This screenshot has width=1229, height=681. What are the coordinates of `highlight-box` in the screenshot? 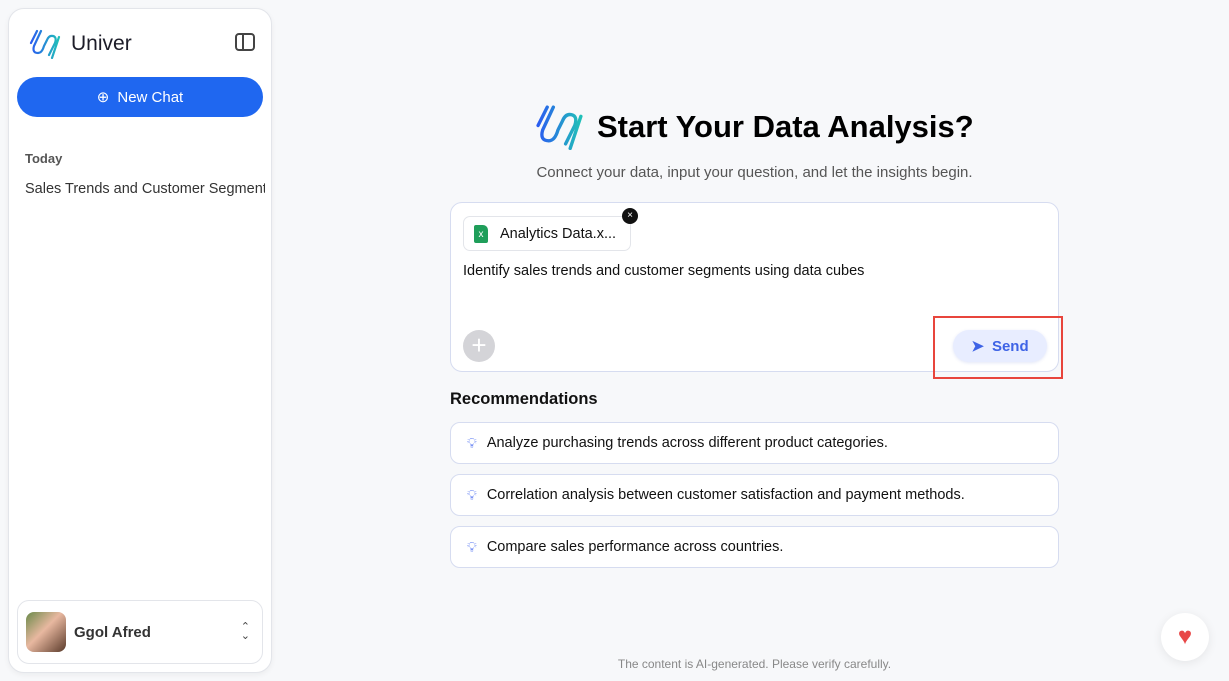 It's located at (998, 347).